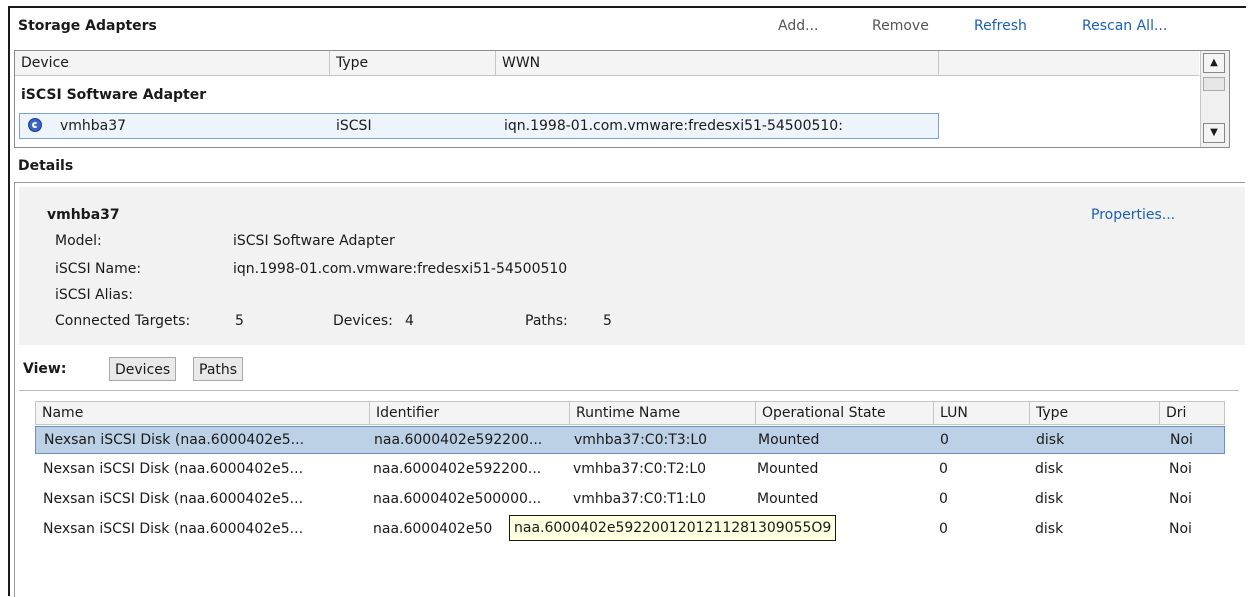 Image resolution: width=1248 pixels, height=597 pixels. What do you see at coordinates (363, 321) in the screenshot?
I see `devices-count-label: Devices:` at bounding box center [363, 321].